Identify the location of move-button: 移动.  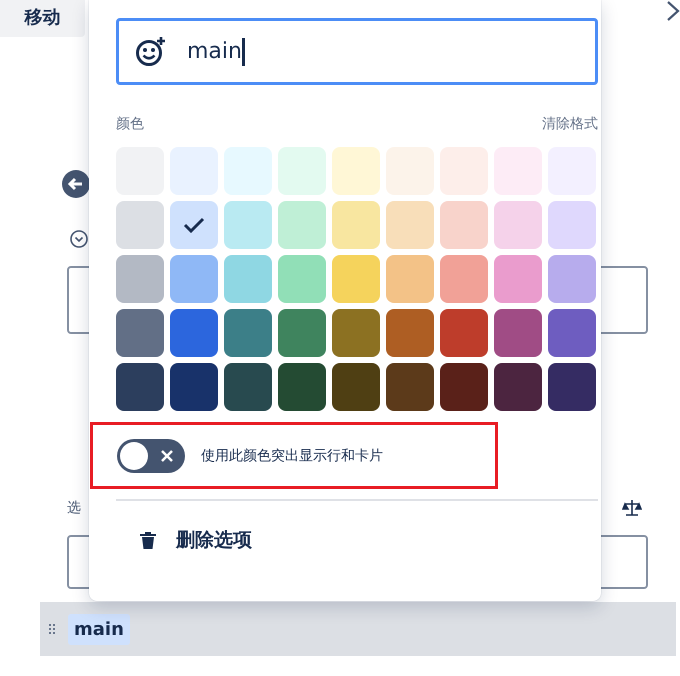
(42, 18).